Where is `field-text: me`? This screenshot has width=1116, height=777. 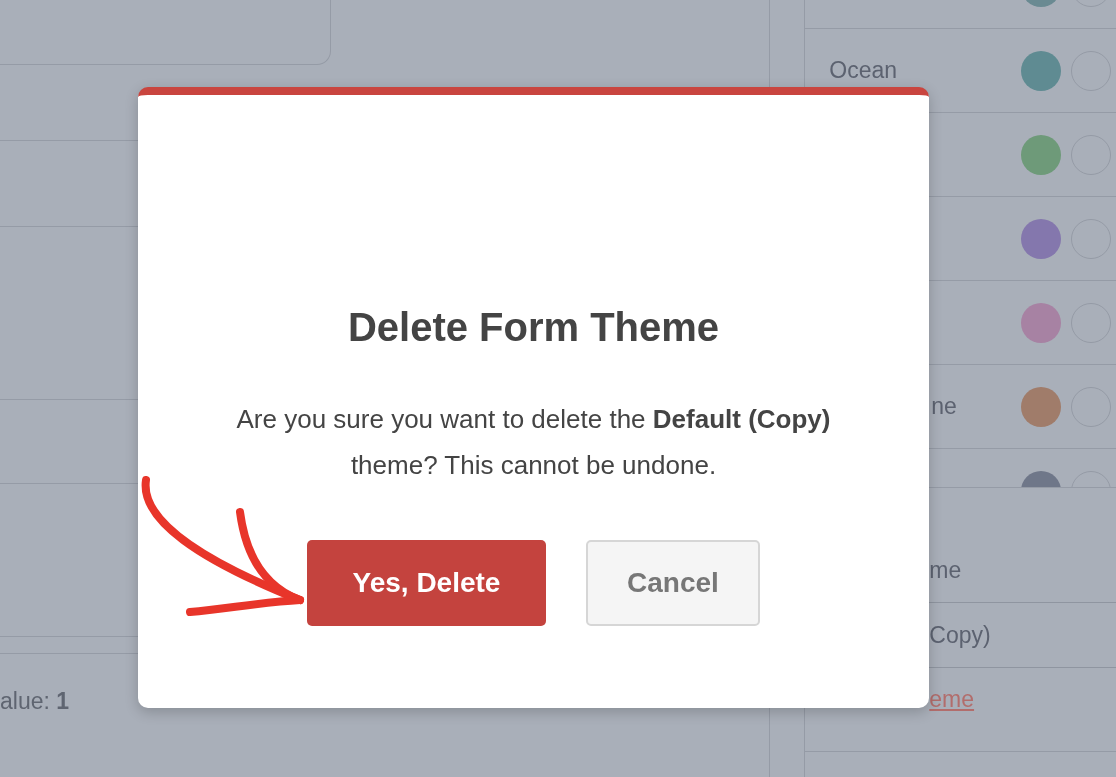 field-text: me is located at coordinates (945, 570).